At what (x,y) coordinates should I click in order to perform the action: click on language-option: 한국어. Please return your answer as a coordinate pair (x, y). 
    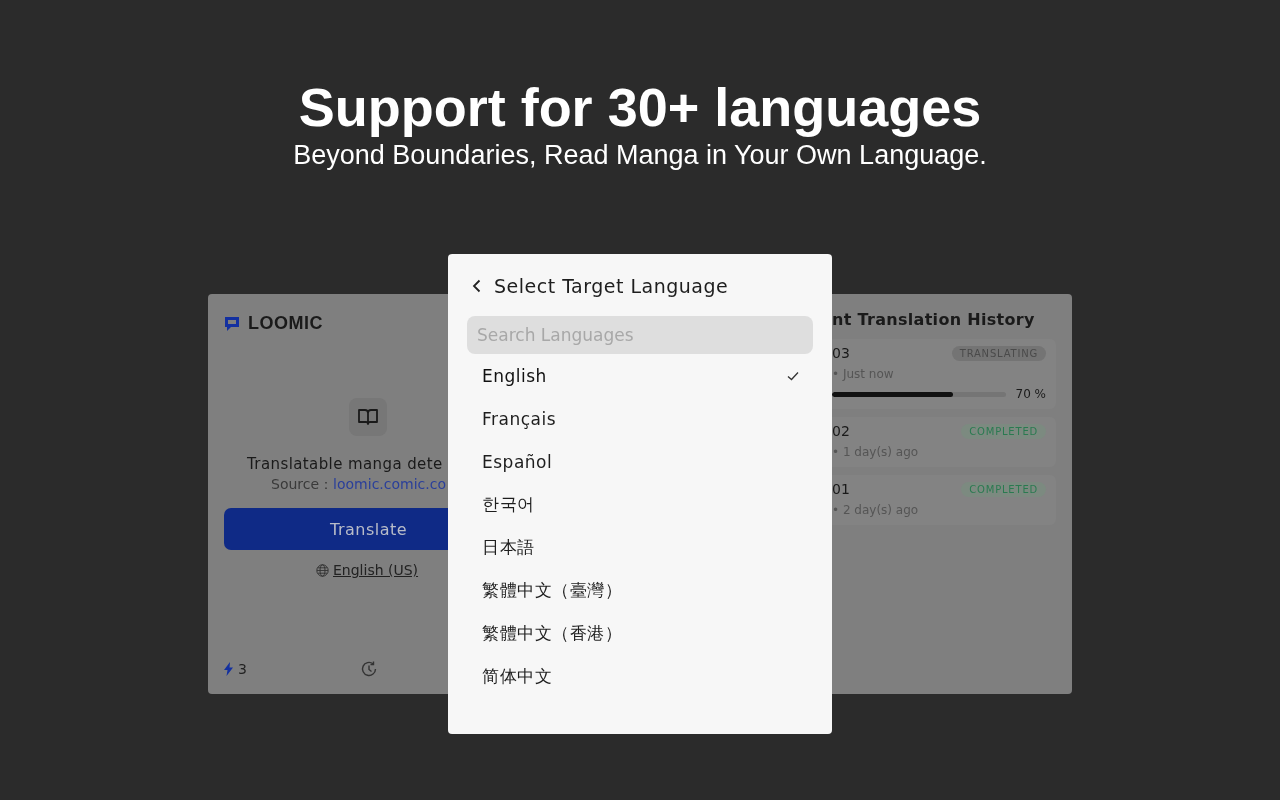
    Looking at the image, I should click on (640, 504).